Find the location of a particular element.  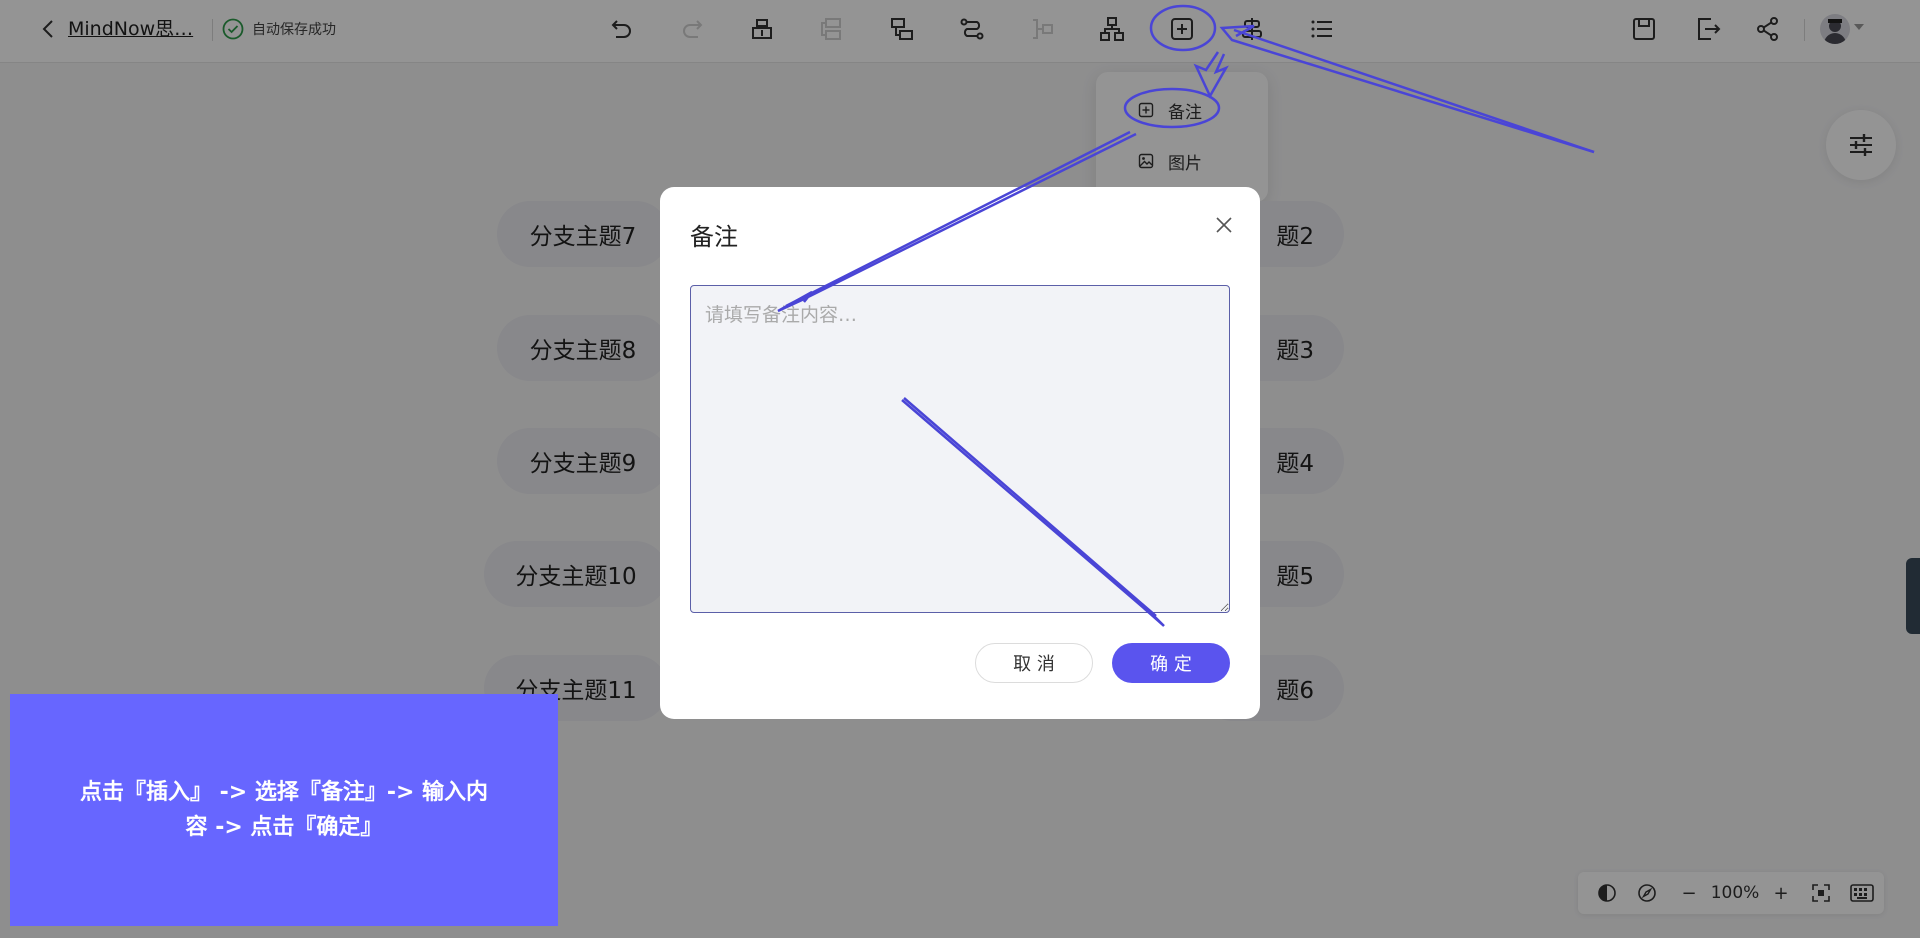

cancel-button: 取 消 is located at coordinates (1034, 663).